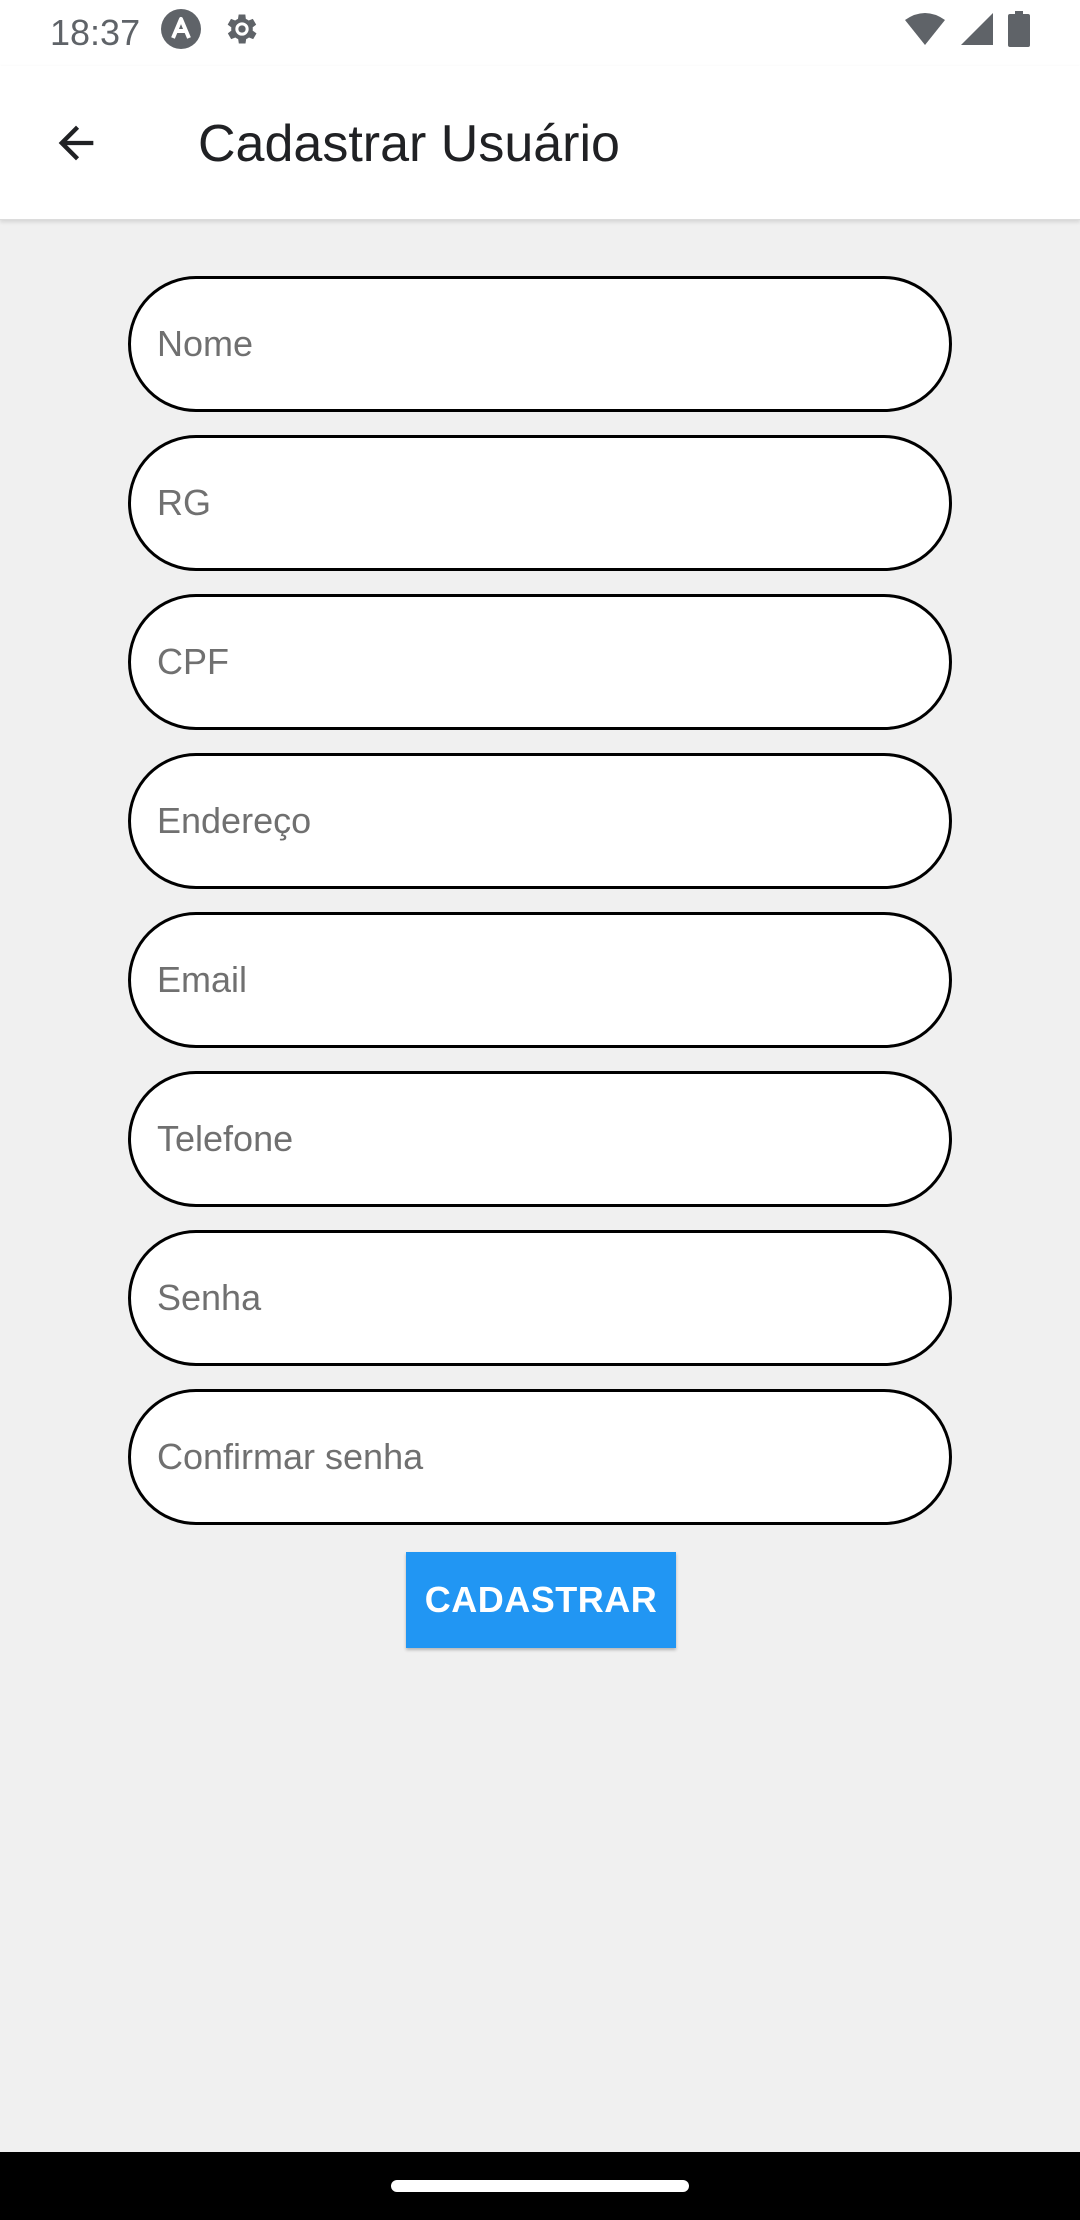 The height and width of the screenshot is (2220, 1080). Describe the element at coordinates (156, 33) in the screenshot. I see `status-left: 18:37` at that location.